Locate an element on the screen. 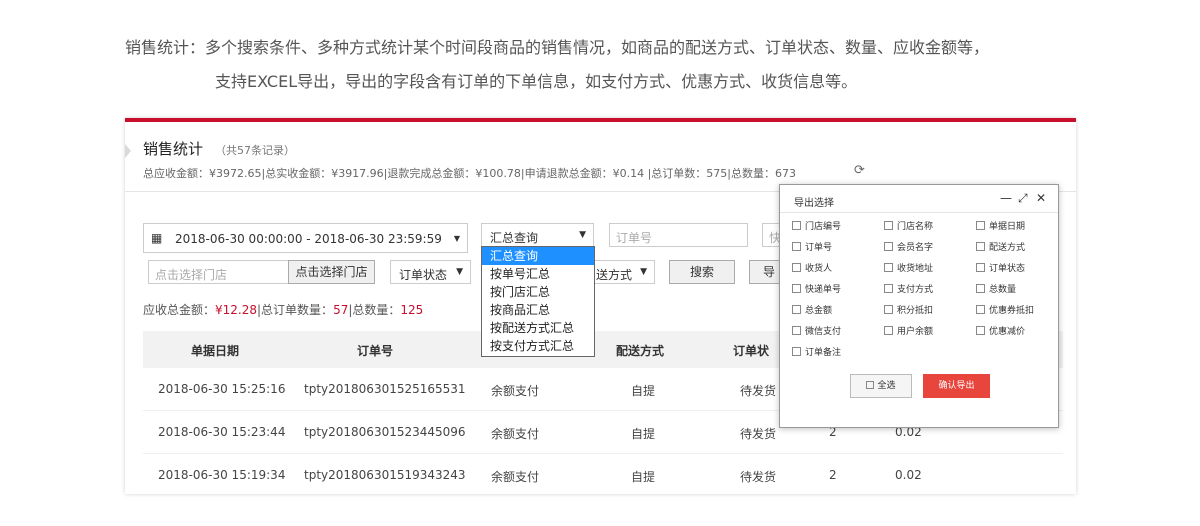 This screenshot has height=526, width=1200. export-field-label: 收货地址 is located at coordinates (915, 269).